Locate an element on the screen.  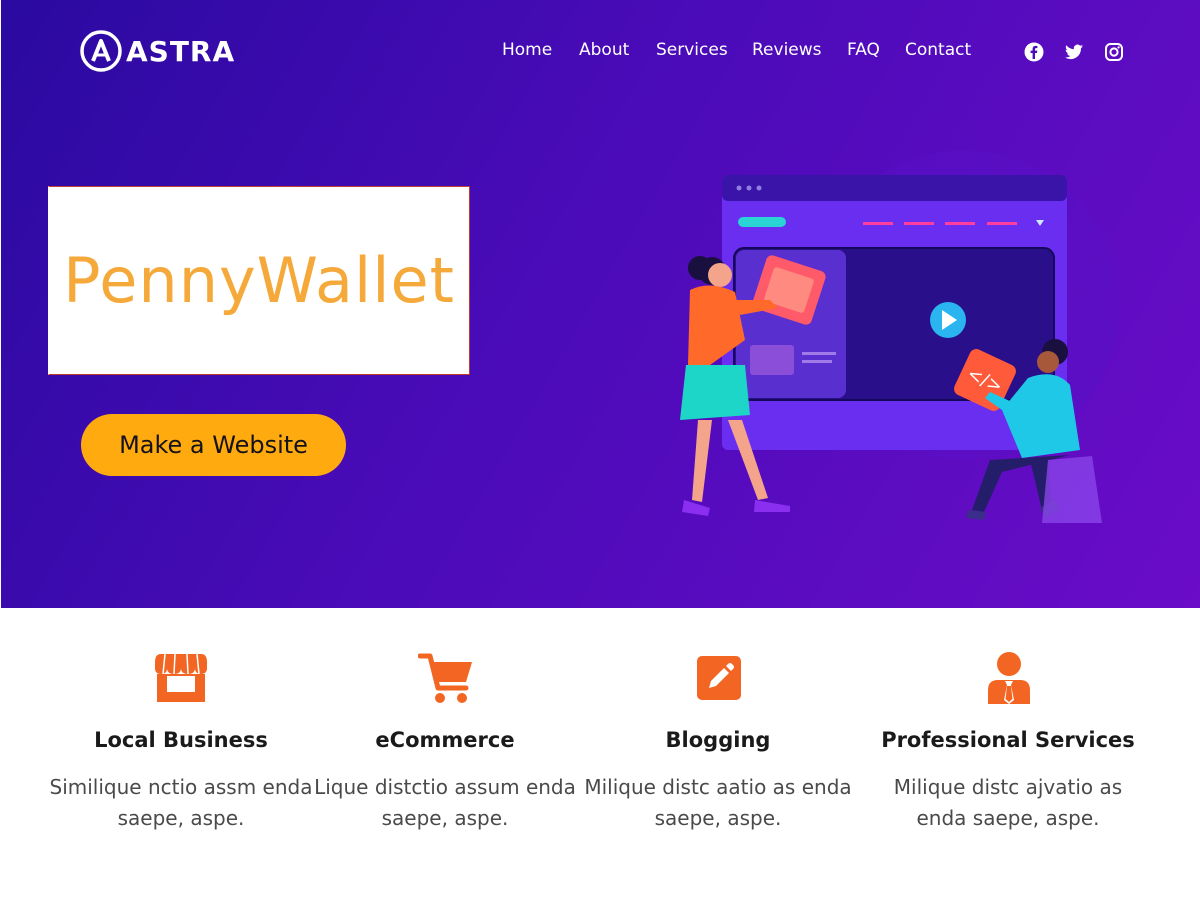
nav-contact: Contact is located at coordinates (938, 50).